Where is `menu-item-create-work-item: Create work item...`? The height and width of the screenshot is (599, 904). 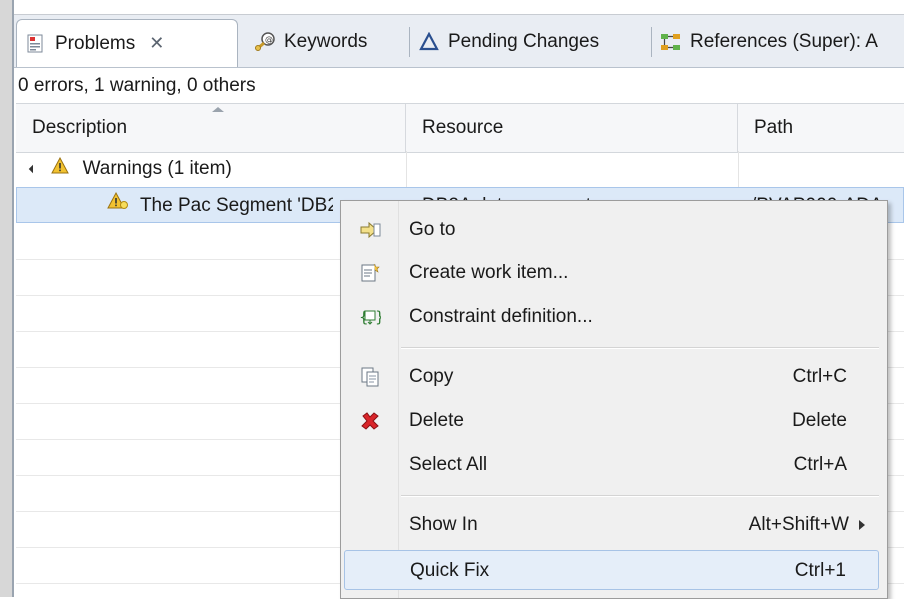
menu-item-create-work-item: Create work item... is located at coordinates (614, 273).